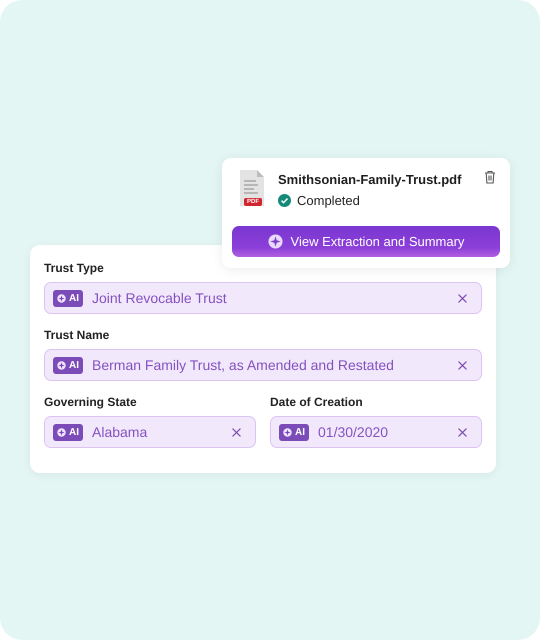 Image resolution: width=540 pixels, height=640 pixels. What do you see at coordinates (354, 432) in the screenshot?
I see `field-value: 01/30/2020` at bounding box center [354, 432].